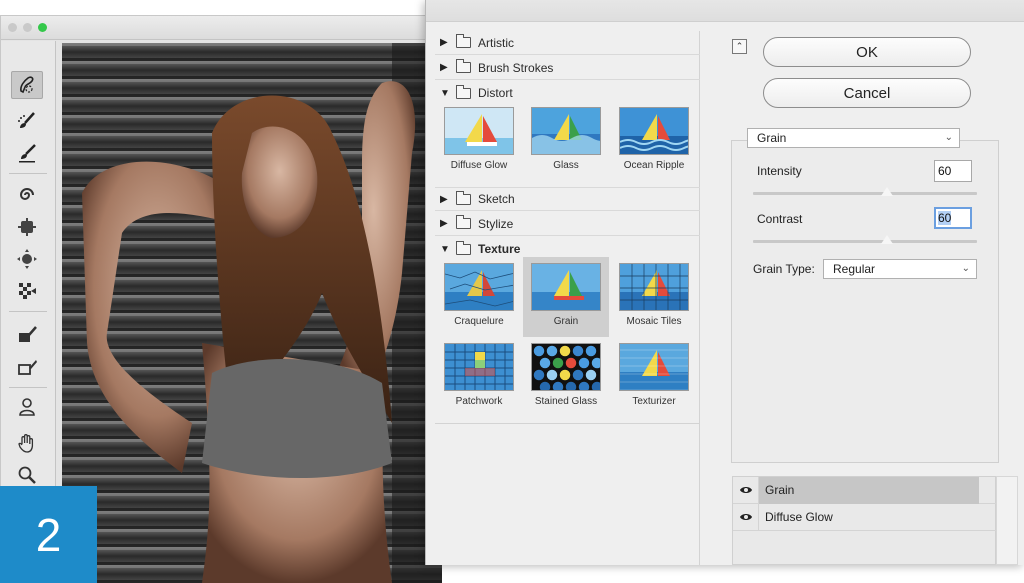 This screenshot has width=1024, height=583. What do you see at coordinates (867, 93) in the screenshot?
I see `cancel-button: Cancel` at bounding box center [867, 93].